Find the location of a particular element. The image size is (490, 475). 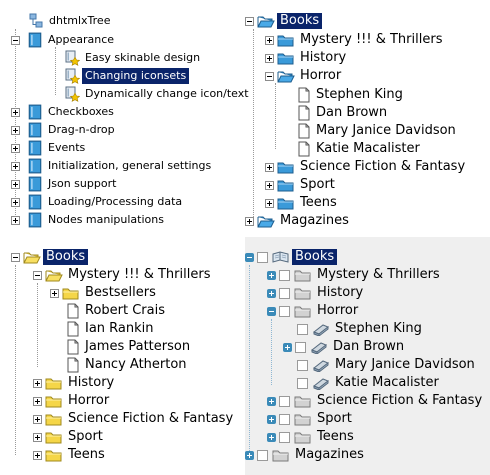

tree-node-label: Drag-n-drop is located at coordinates (81, 130).